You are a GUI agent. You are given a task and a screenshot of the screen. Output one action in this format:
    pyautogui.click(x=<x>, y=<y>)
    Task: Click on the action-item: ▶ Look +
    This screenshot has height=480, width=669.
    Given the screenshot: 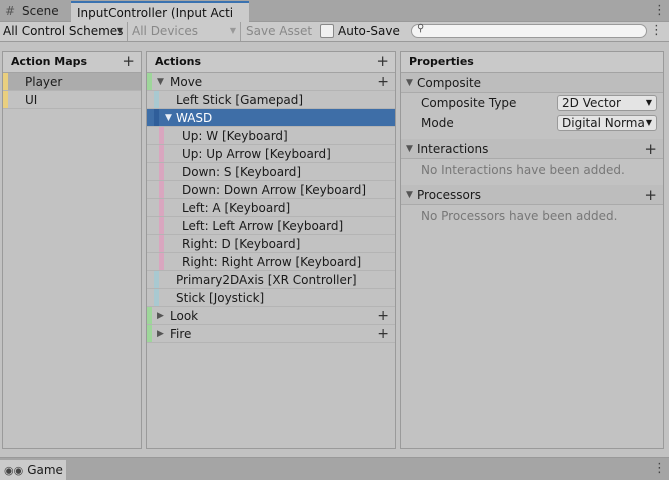 What is the action you would take?
    pyautogui.click(x=271, y=316)
    